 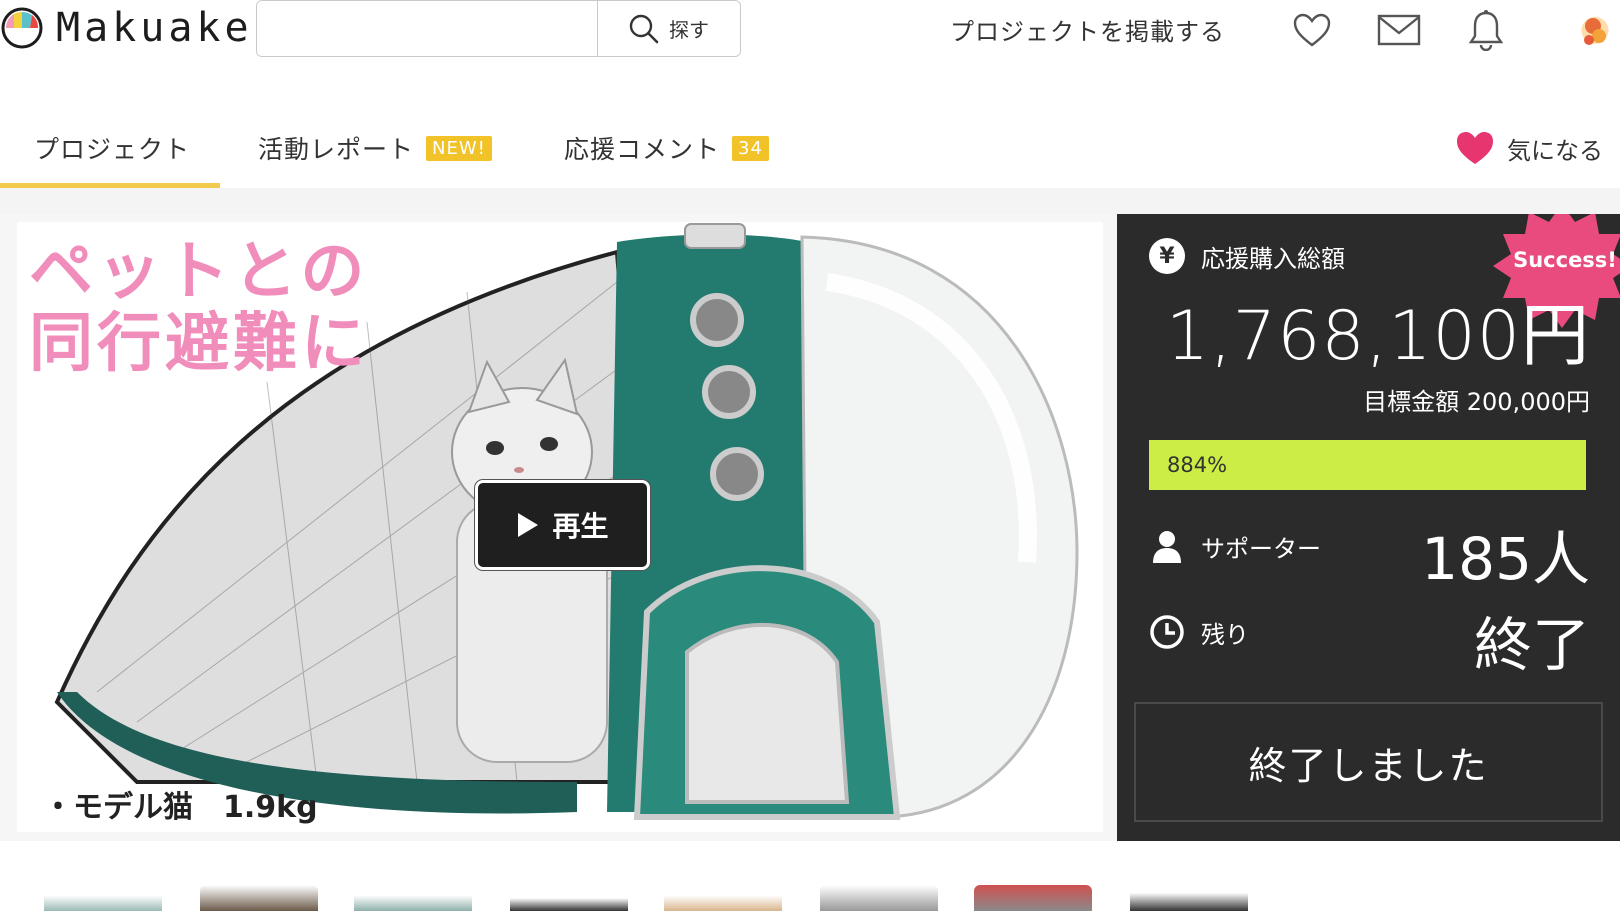 What do you see at coordinates (750, 148) in the screenshot?
I see `comment-count-badge: 34` at bounding box center [750, 148].